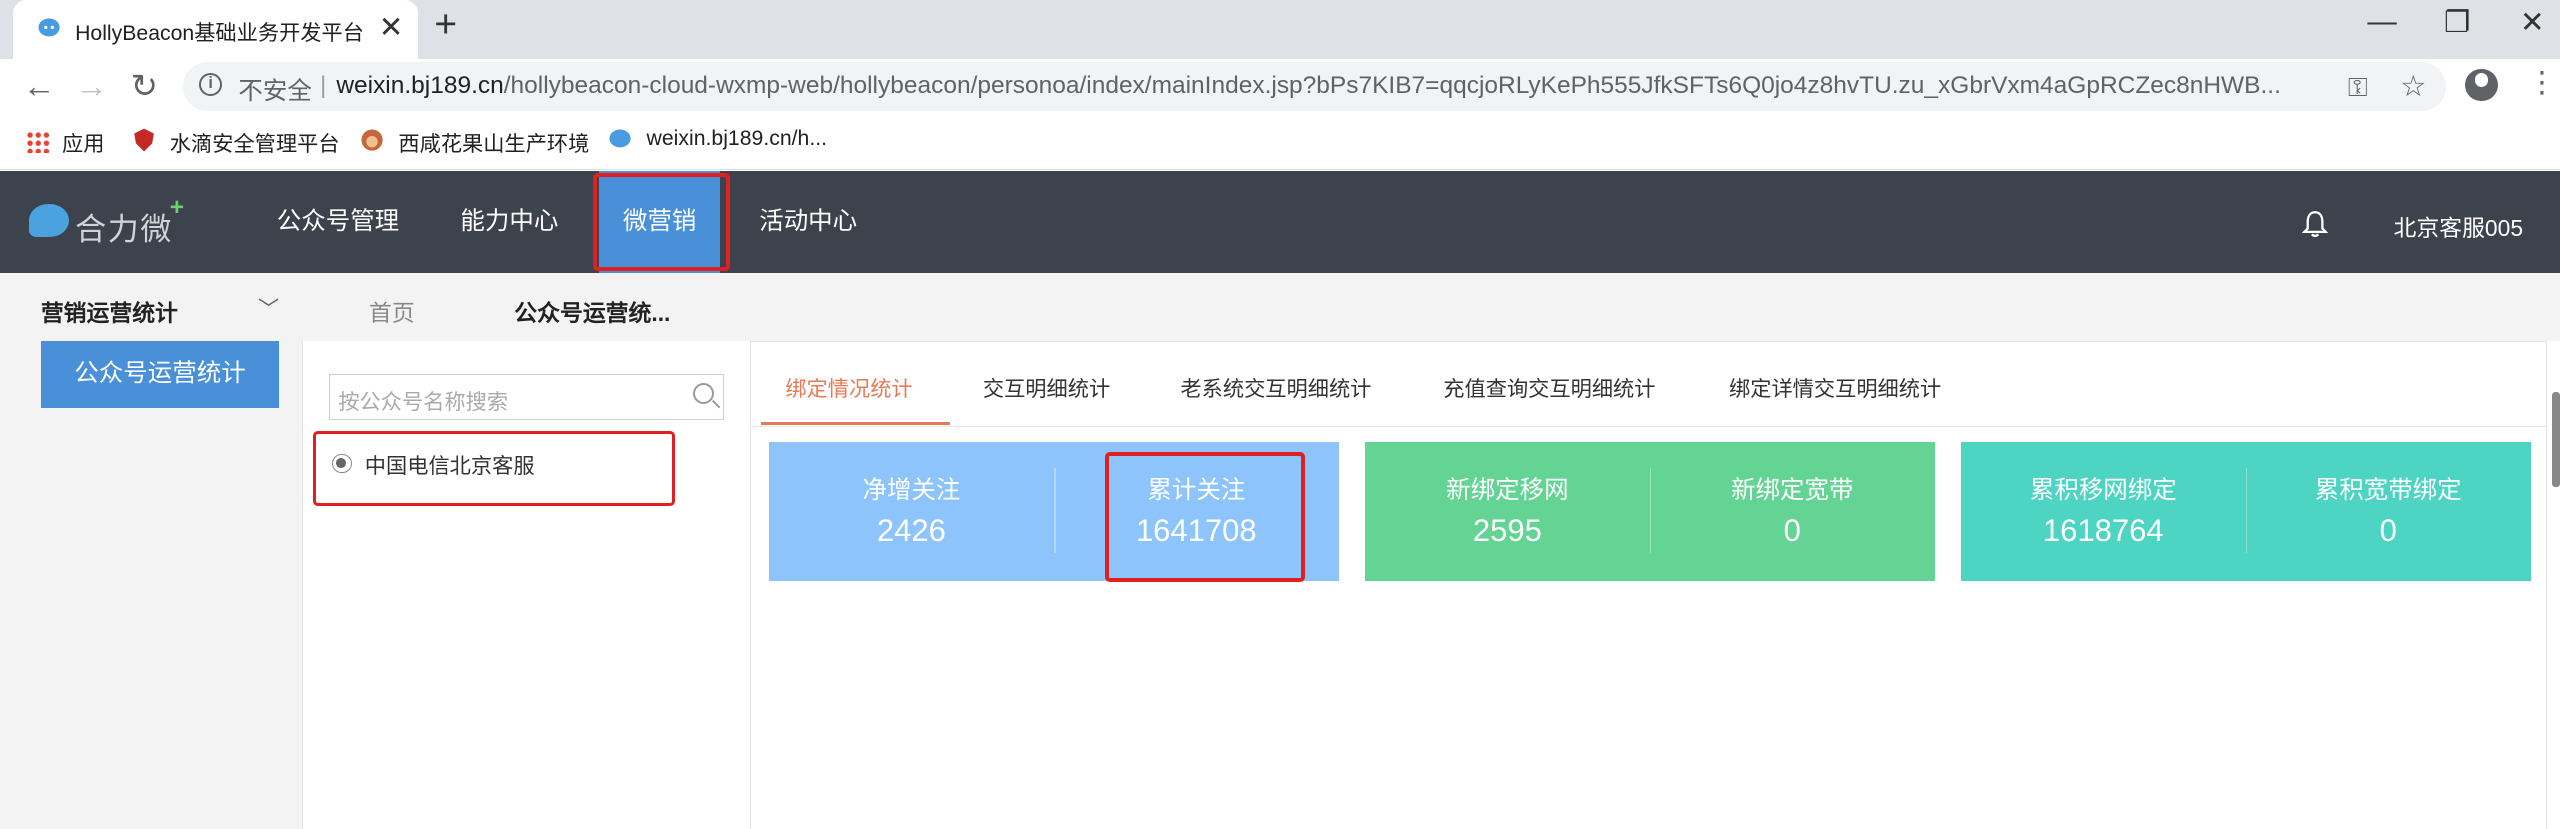 This screenshot has width=2560, height=829. I want to click on minimize-icon: —, so click(2382, 22).